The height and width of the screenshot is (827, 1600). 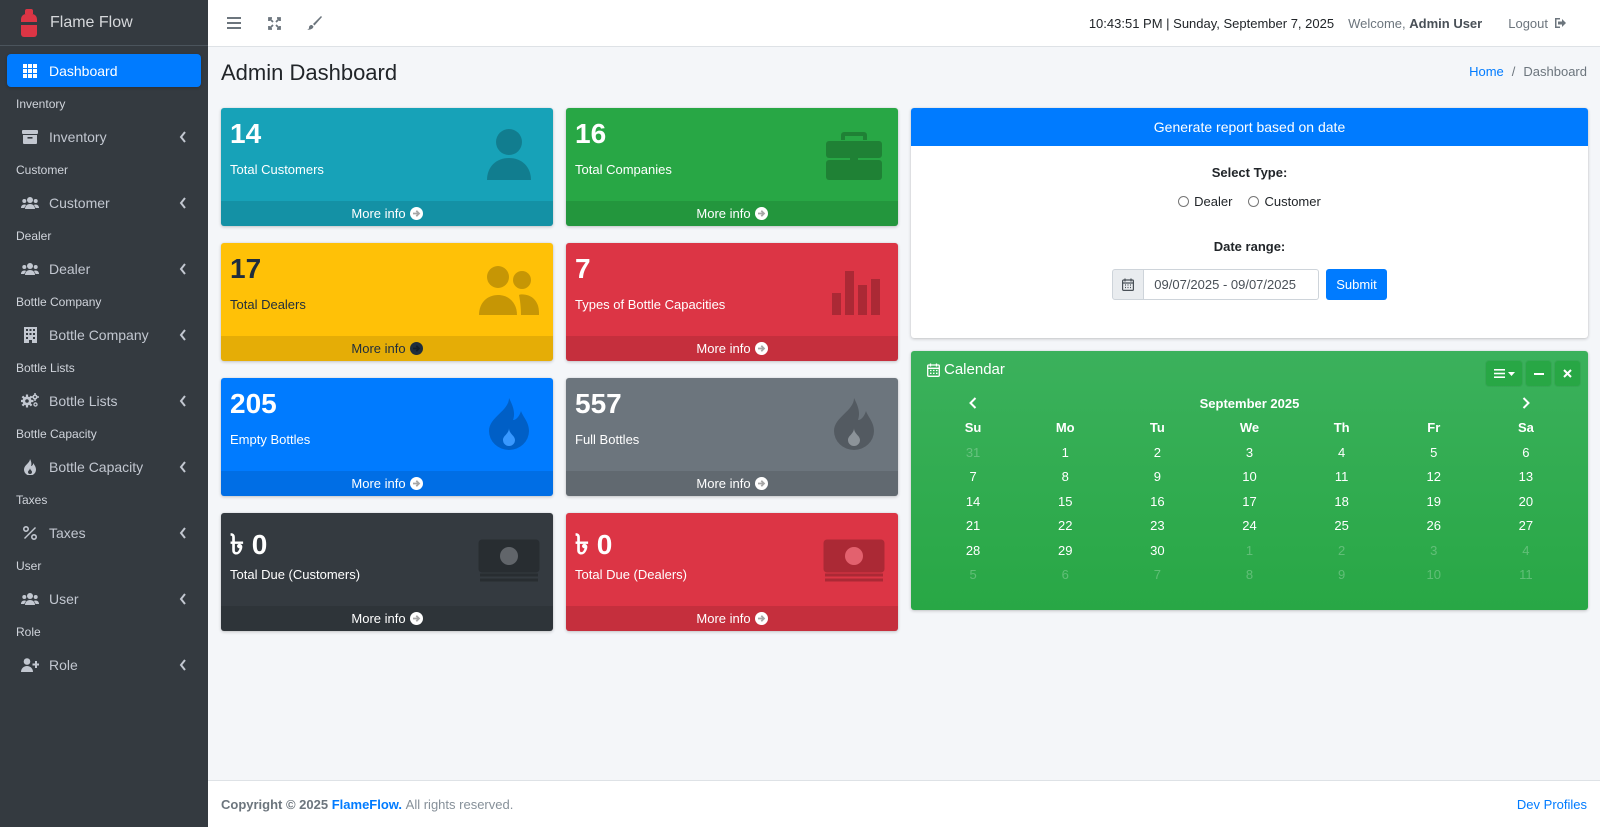 What do you see at coordinates (42, 170) in the screenshot?
I see `nav-header-customer: Customer` at bounding box center [42, 170].